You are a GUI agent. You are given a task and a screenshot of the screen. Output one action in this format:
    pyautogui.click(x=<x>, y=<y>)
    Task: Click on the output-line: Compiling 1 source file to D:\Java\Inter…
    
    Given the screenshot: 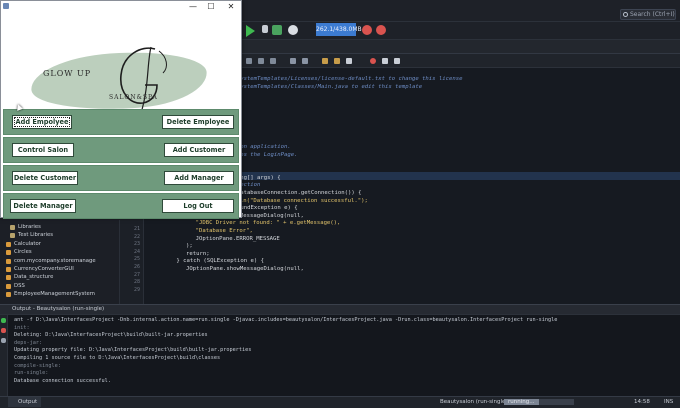 What is the action you would take?
    pyautogui.click(x=117, y=358)
    